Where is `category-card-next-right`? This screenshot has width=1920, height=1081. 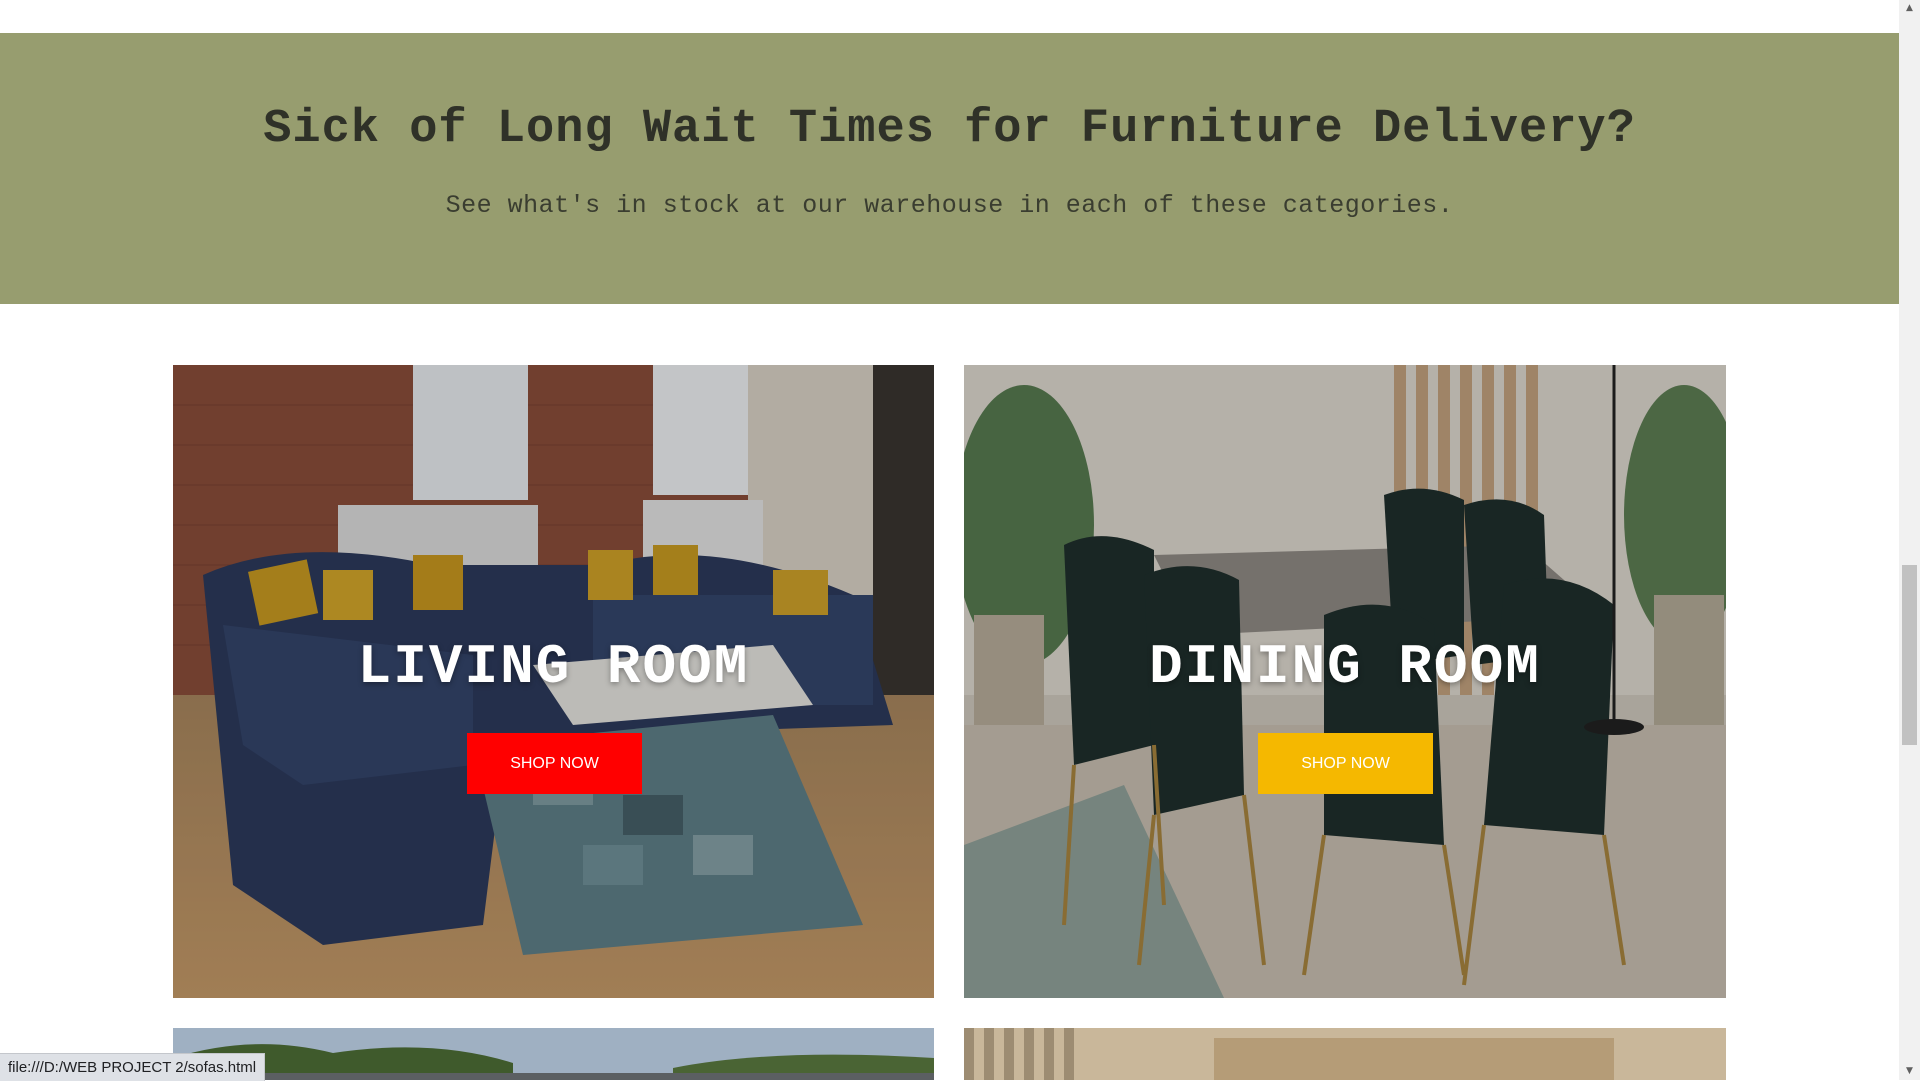
category-card-next-right is located at coordinates (1345, 1054).